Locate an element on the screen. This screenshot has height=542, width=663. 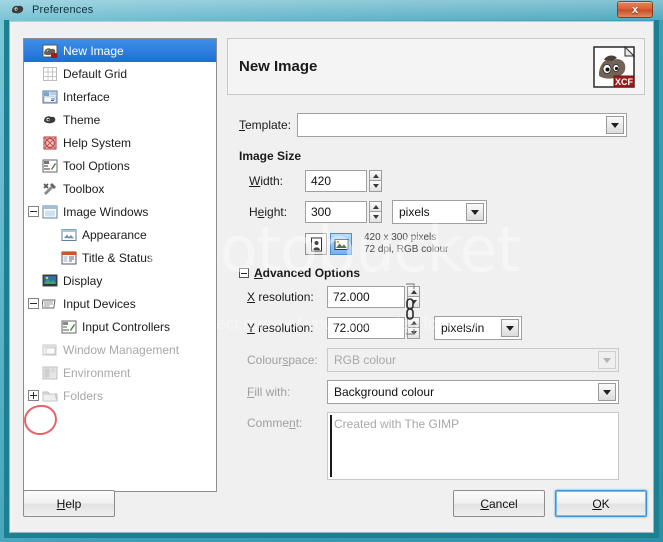
image-size-info-line2: 72 dpi, RGB colour is located at coordinates (406, 249).